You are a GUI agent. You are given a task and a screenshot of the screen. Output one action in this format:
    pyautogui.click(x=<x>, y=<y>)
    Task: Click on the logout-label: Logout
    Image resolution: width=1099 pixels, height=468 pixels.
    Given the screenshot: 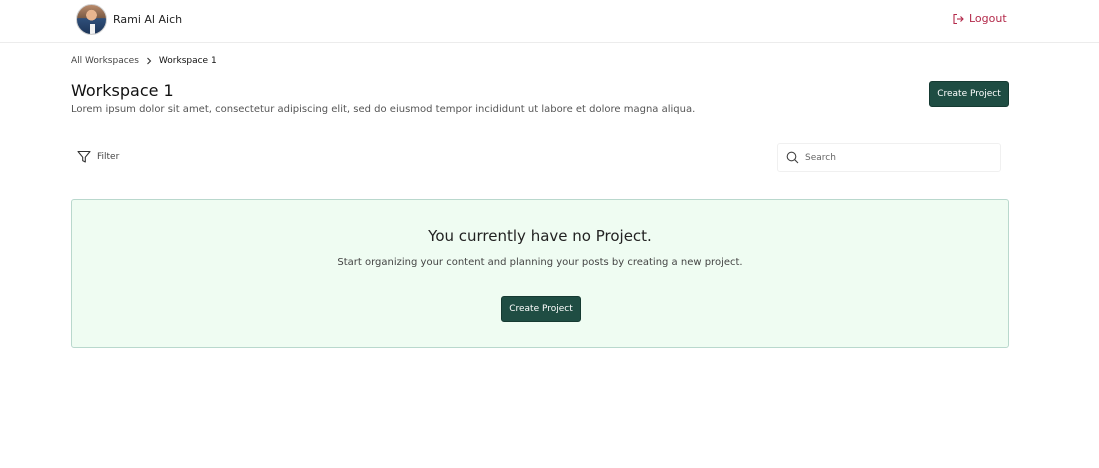 What is the action you would take?
    pyautogui.click(x=988, y=18)
    